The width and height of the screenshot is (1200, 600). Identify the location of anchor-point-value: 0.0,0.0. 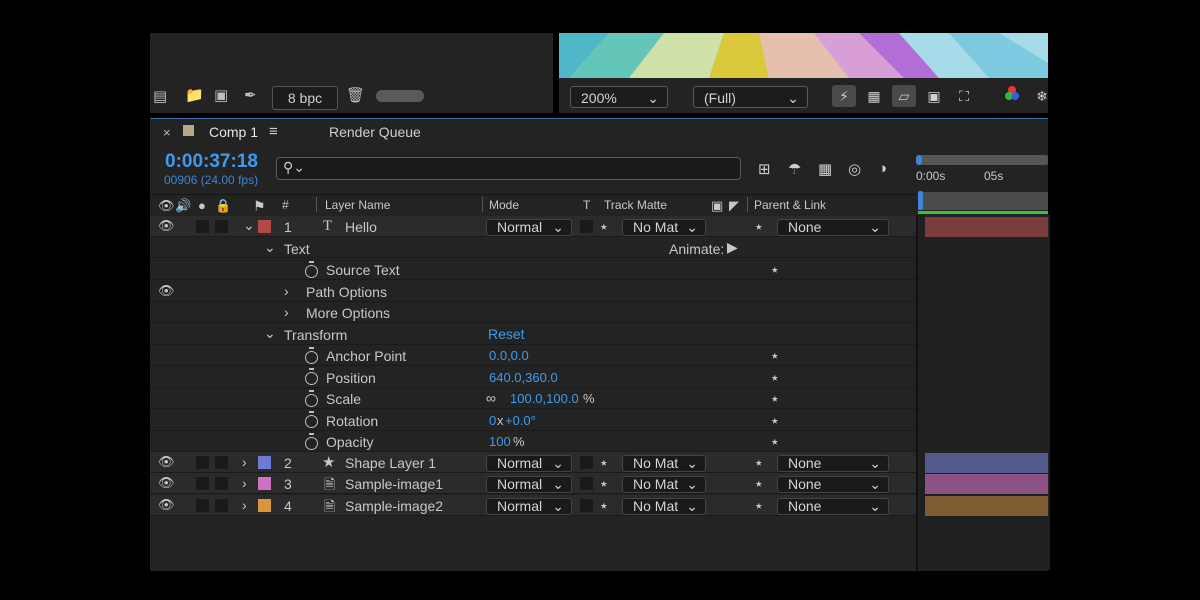
(509, 355).